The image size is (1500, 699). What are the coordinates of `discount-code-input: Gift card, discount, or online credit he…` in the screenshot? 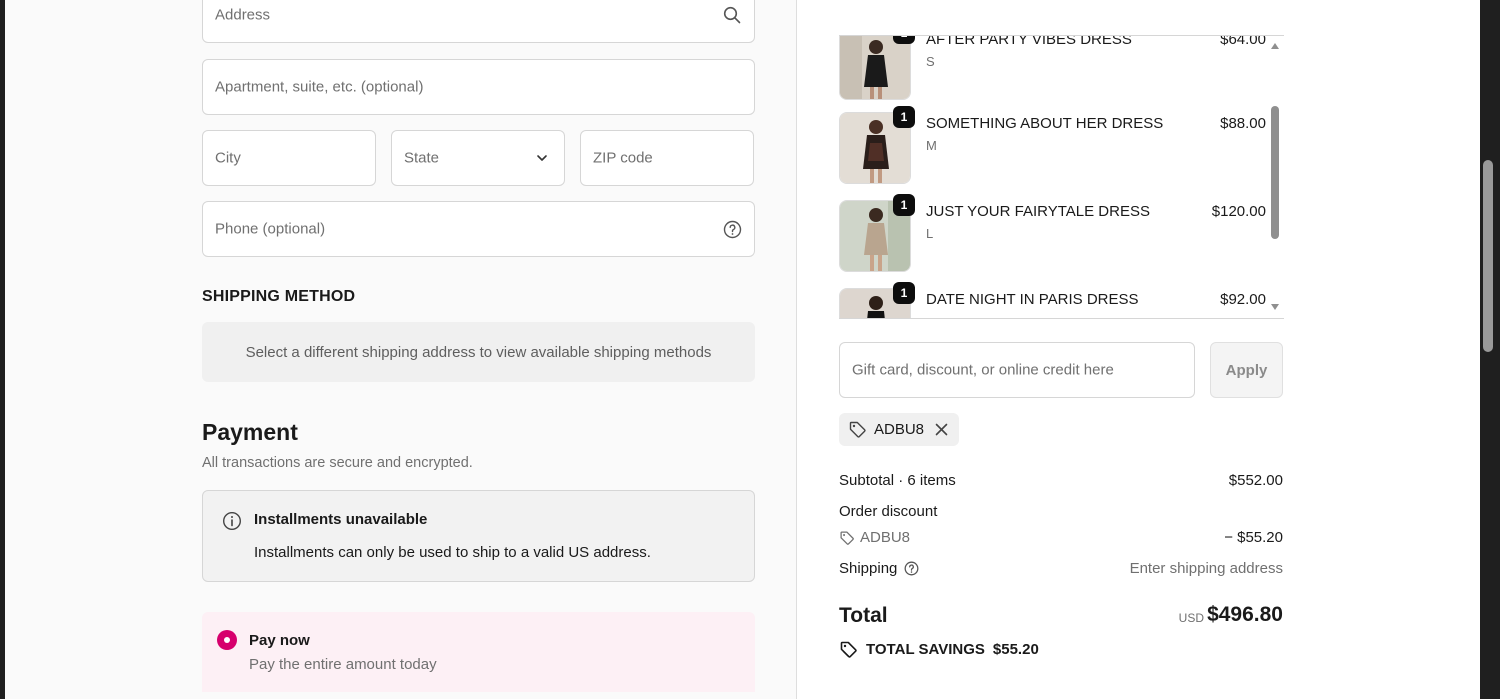 It's located at (1017, 370).